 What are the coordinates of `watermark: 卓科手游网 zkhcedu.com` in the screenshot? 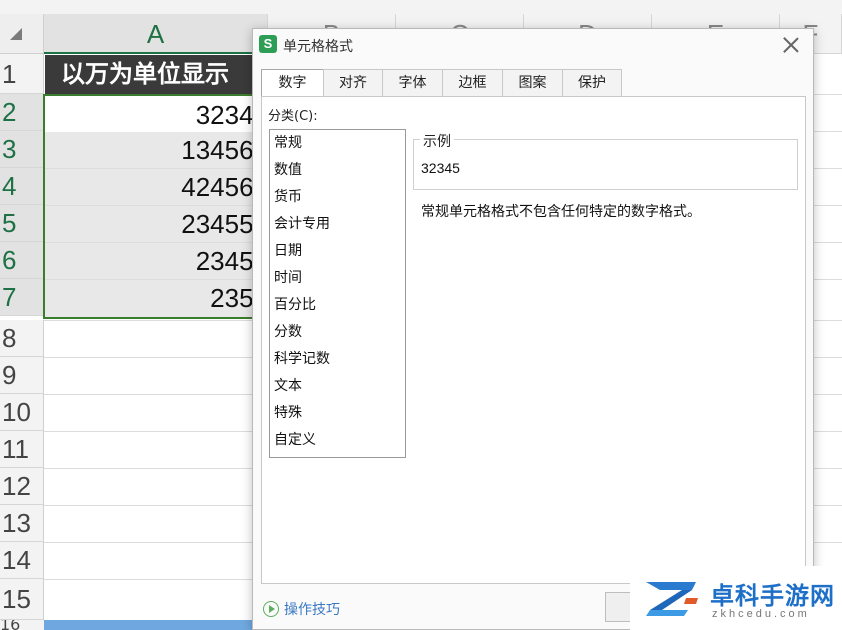 It's located at (736, 598).